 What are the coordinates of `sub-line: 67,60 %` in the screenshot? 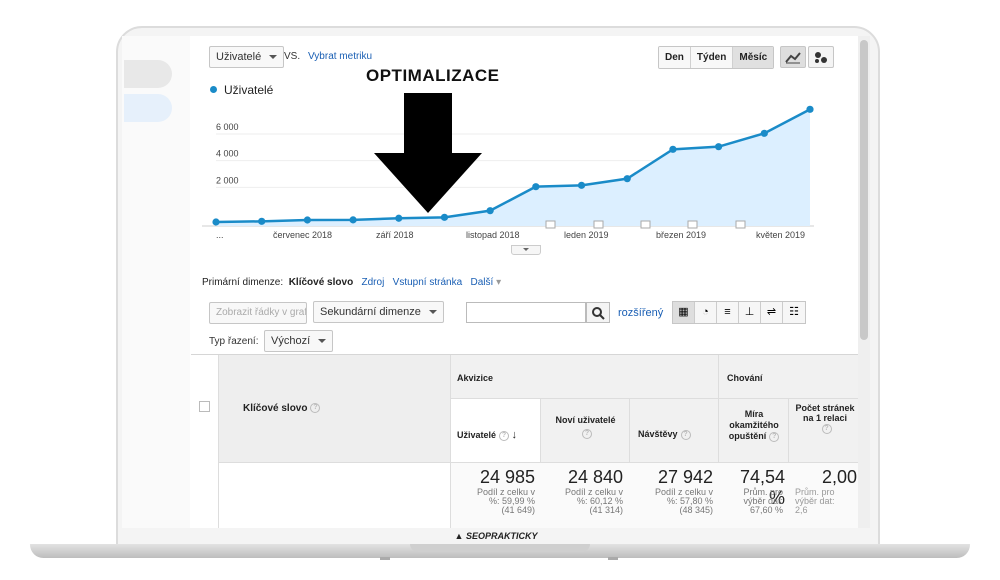 It's located at (766, 510).